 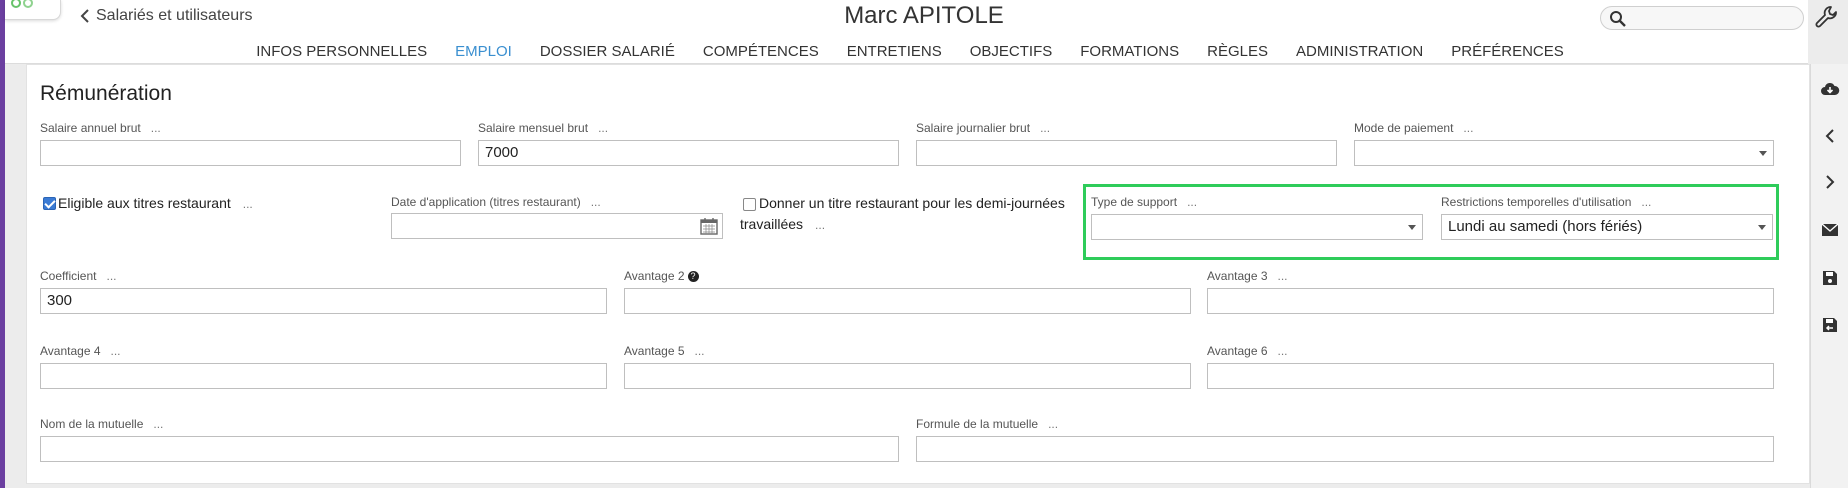 What do you see at coordinates (907, 301) in the screenshot?
I see `avantage2-input` at bounding box center [907, 301].